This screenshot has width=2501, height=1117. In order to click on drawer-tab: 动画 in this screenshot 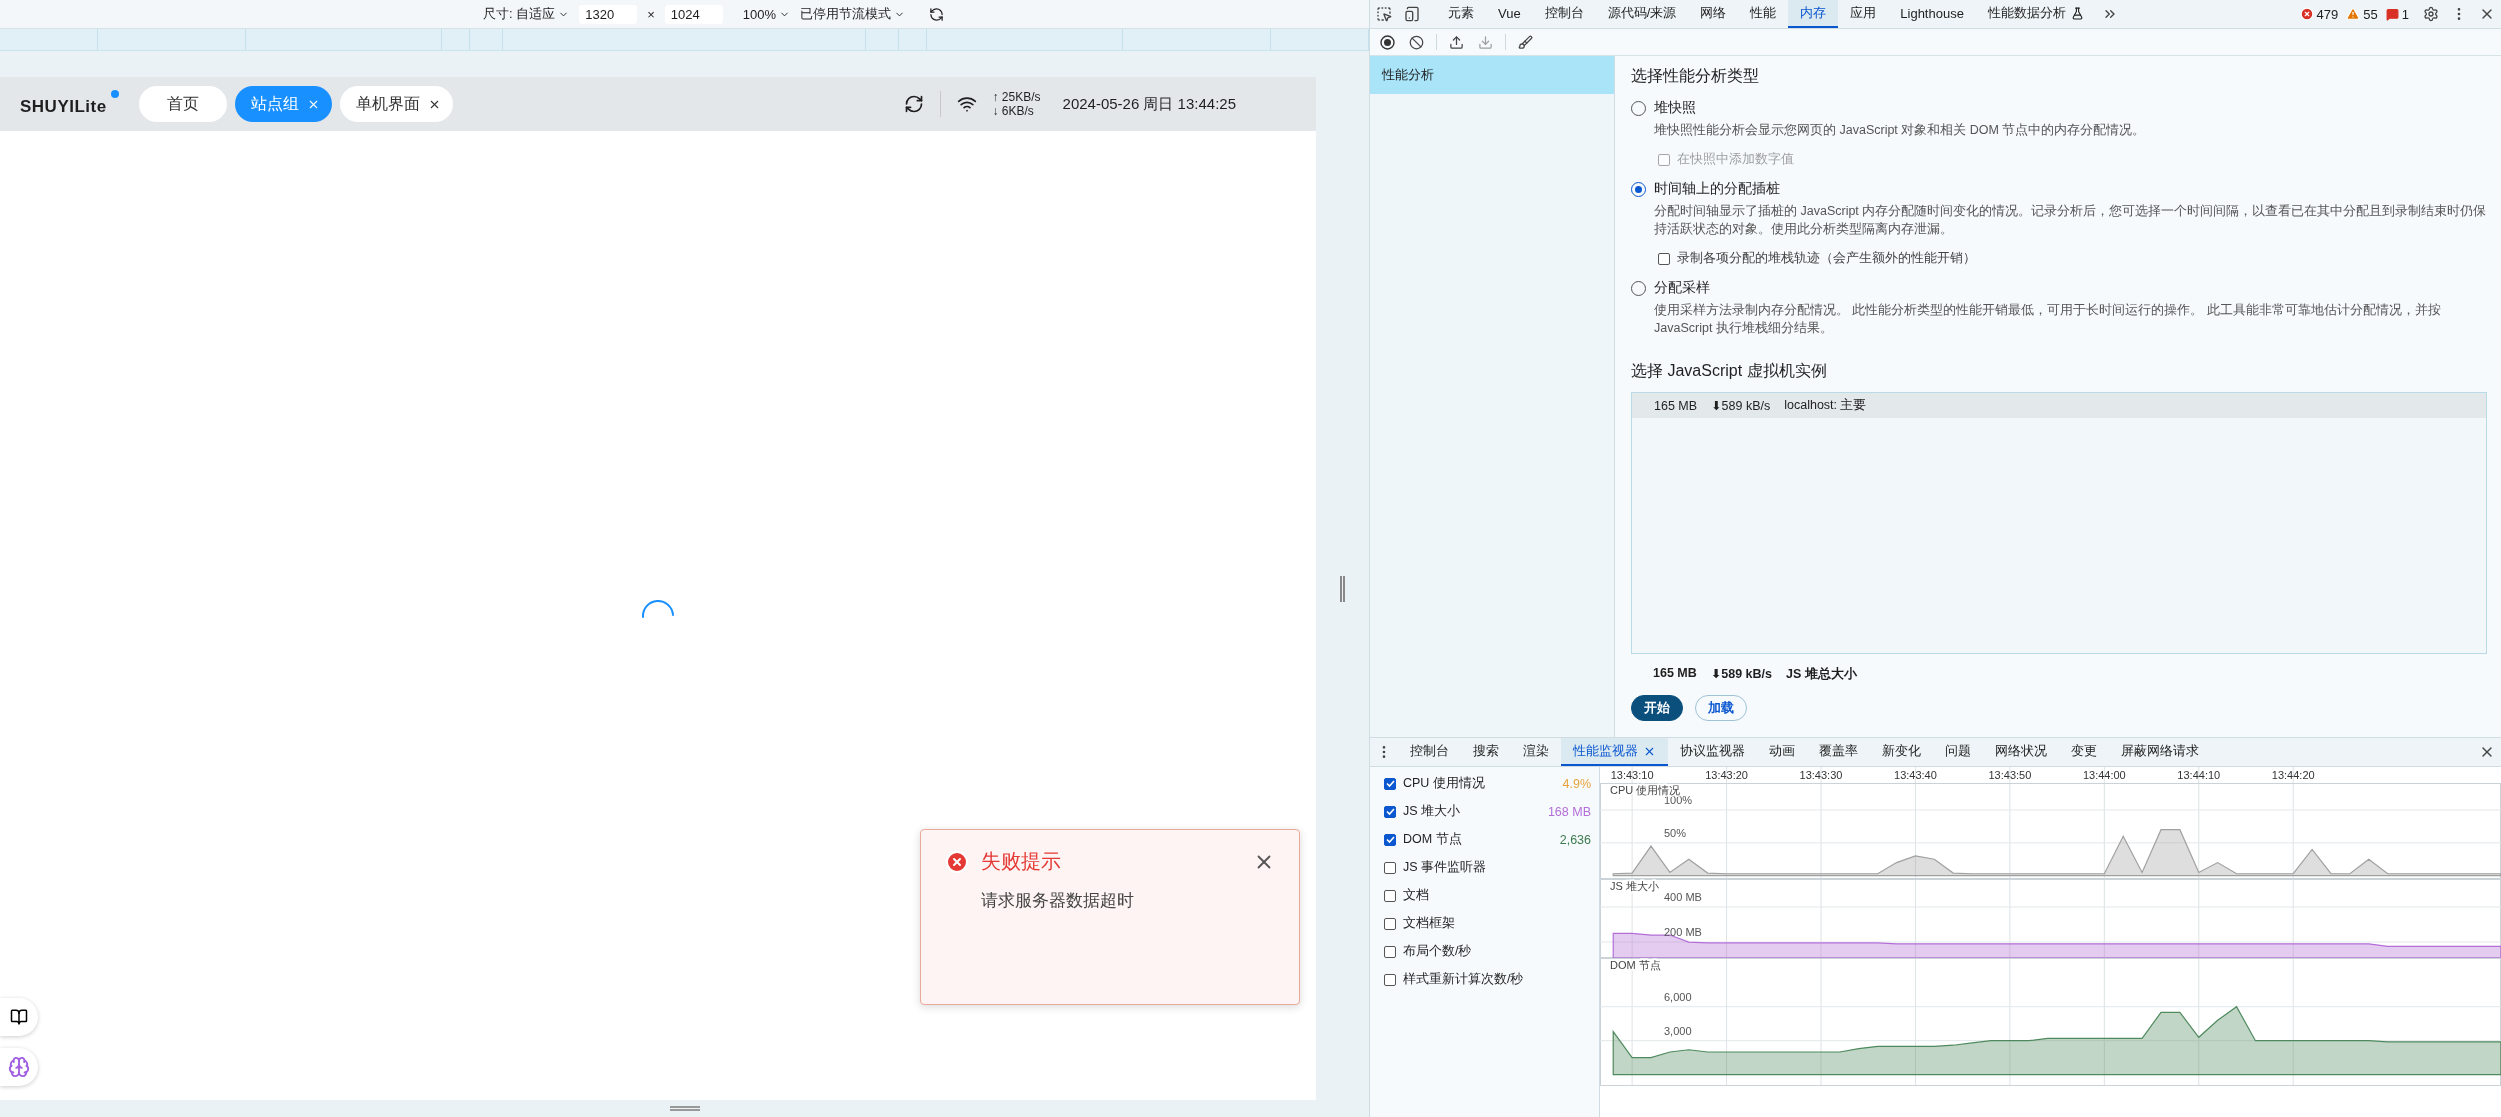, I will do `click(1782, 752)`.